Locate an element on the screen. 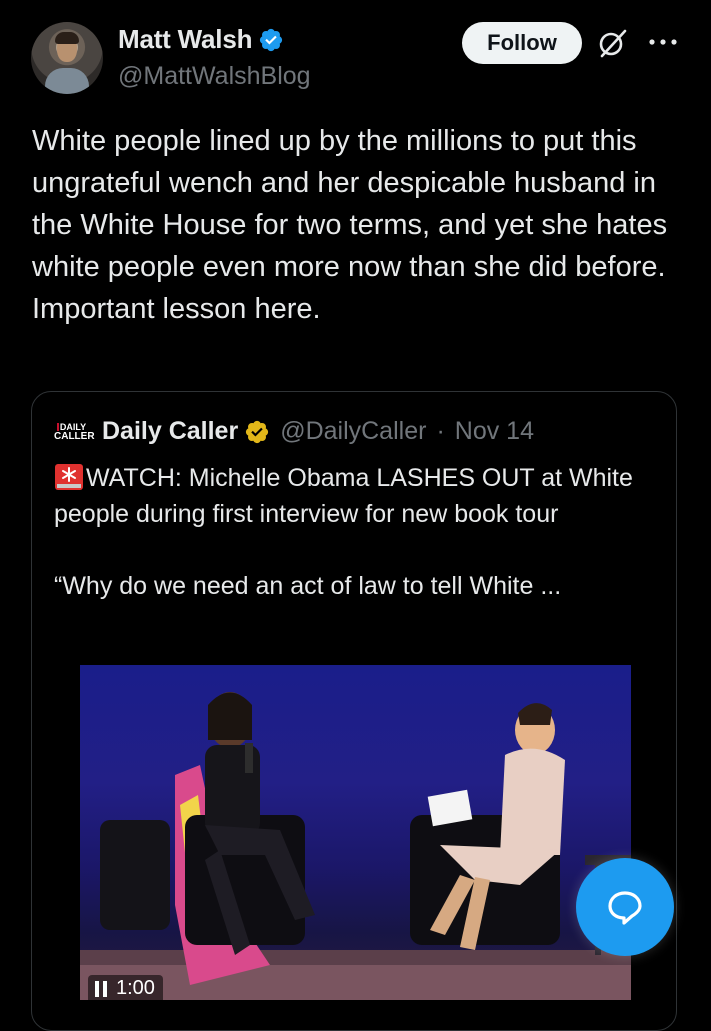  grok-icon is located at coordinates (612, 43).